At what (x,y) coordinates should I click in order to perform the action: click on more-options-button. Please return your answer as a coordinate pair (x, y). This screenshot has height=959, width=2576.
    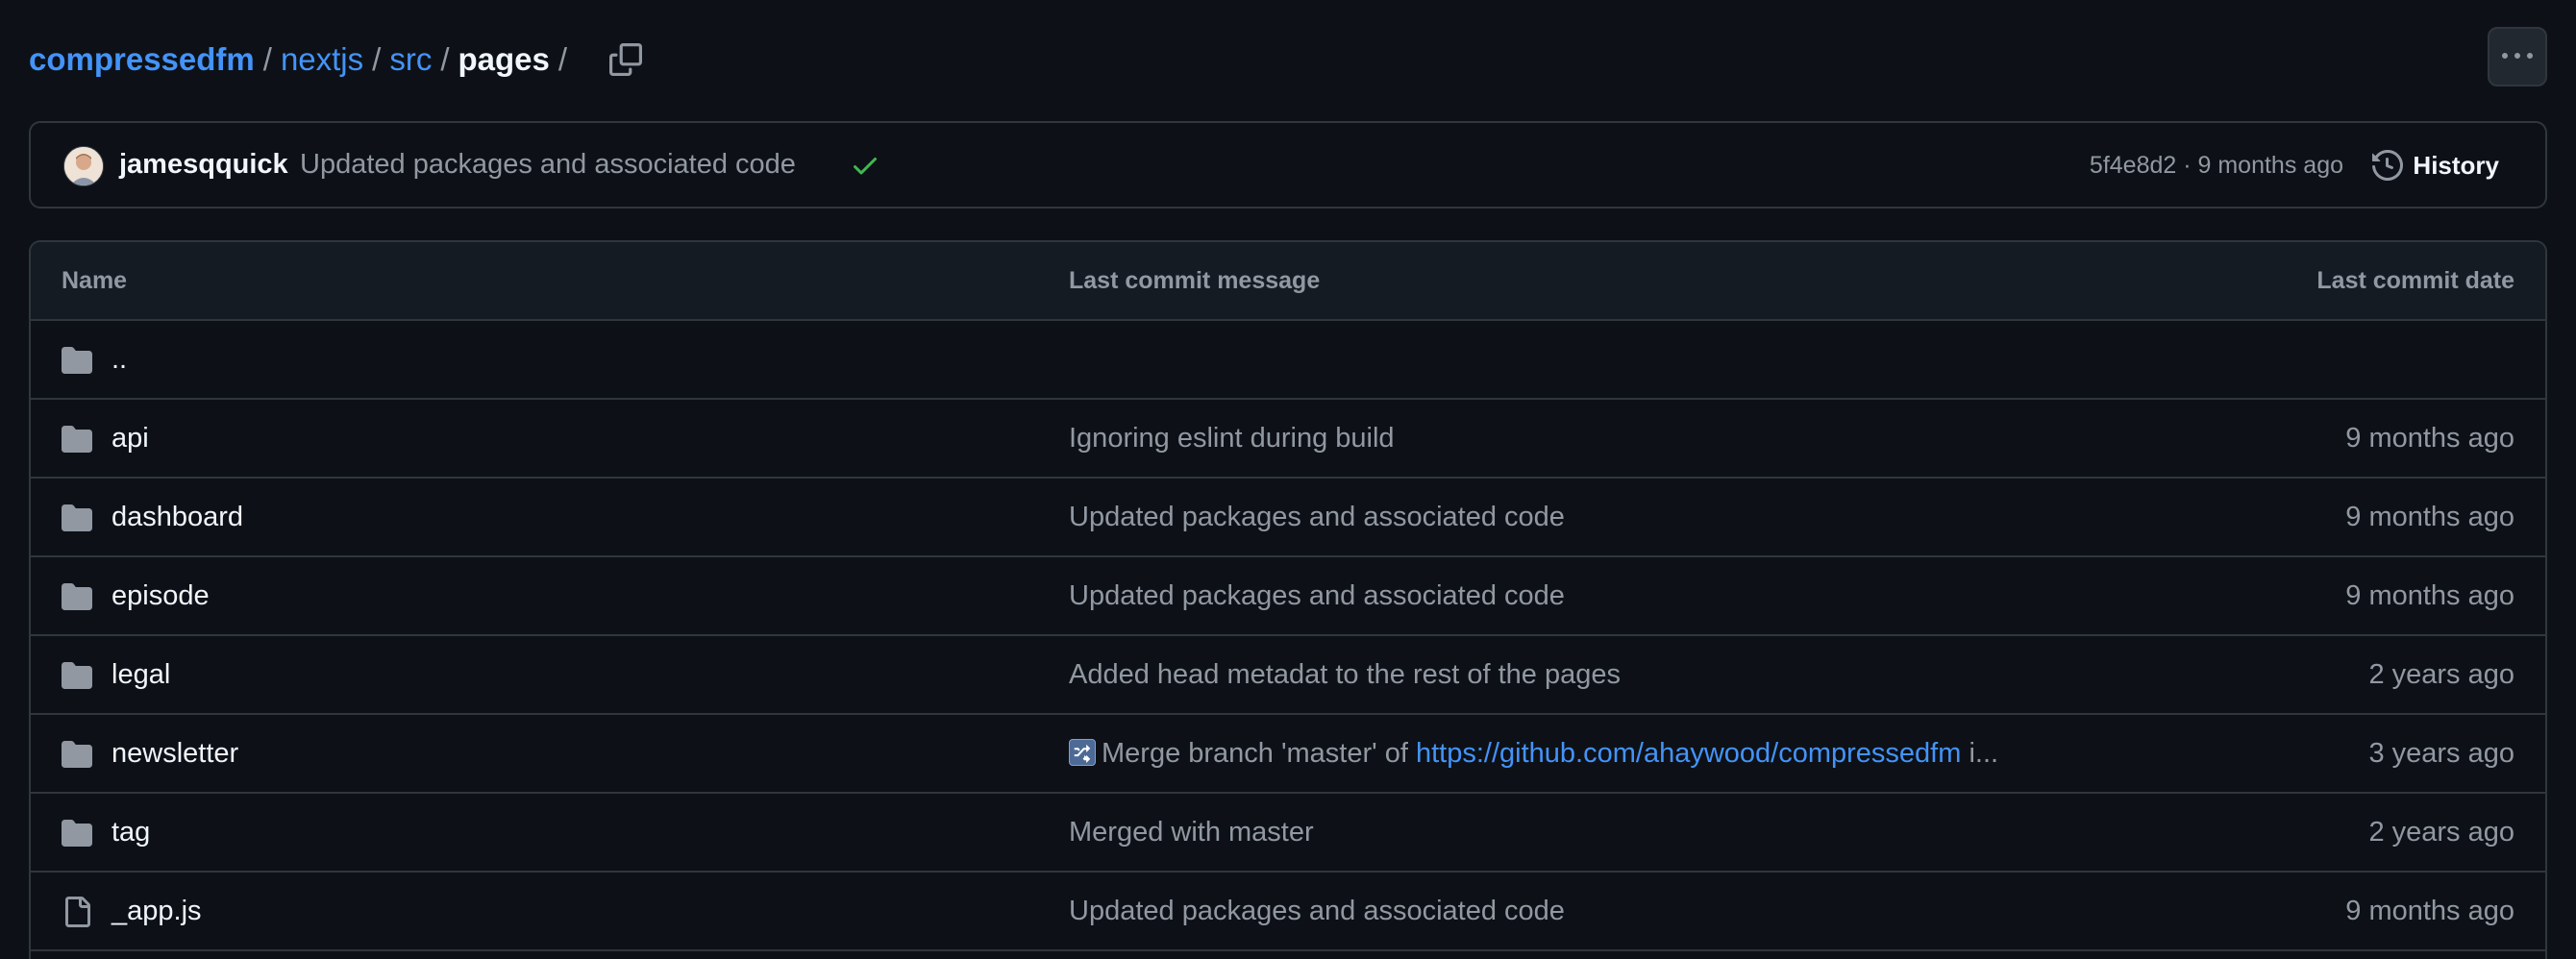
    Looking at the image, I should click on (2517, 56).